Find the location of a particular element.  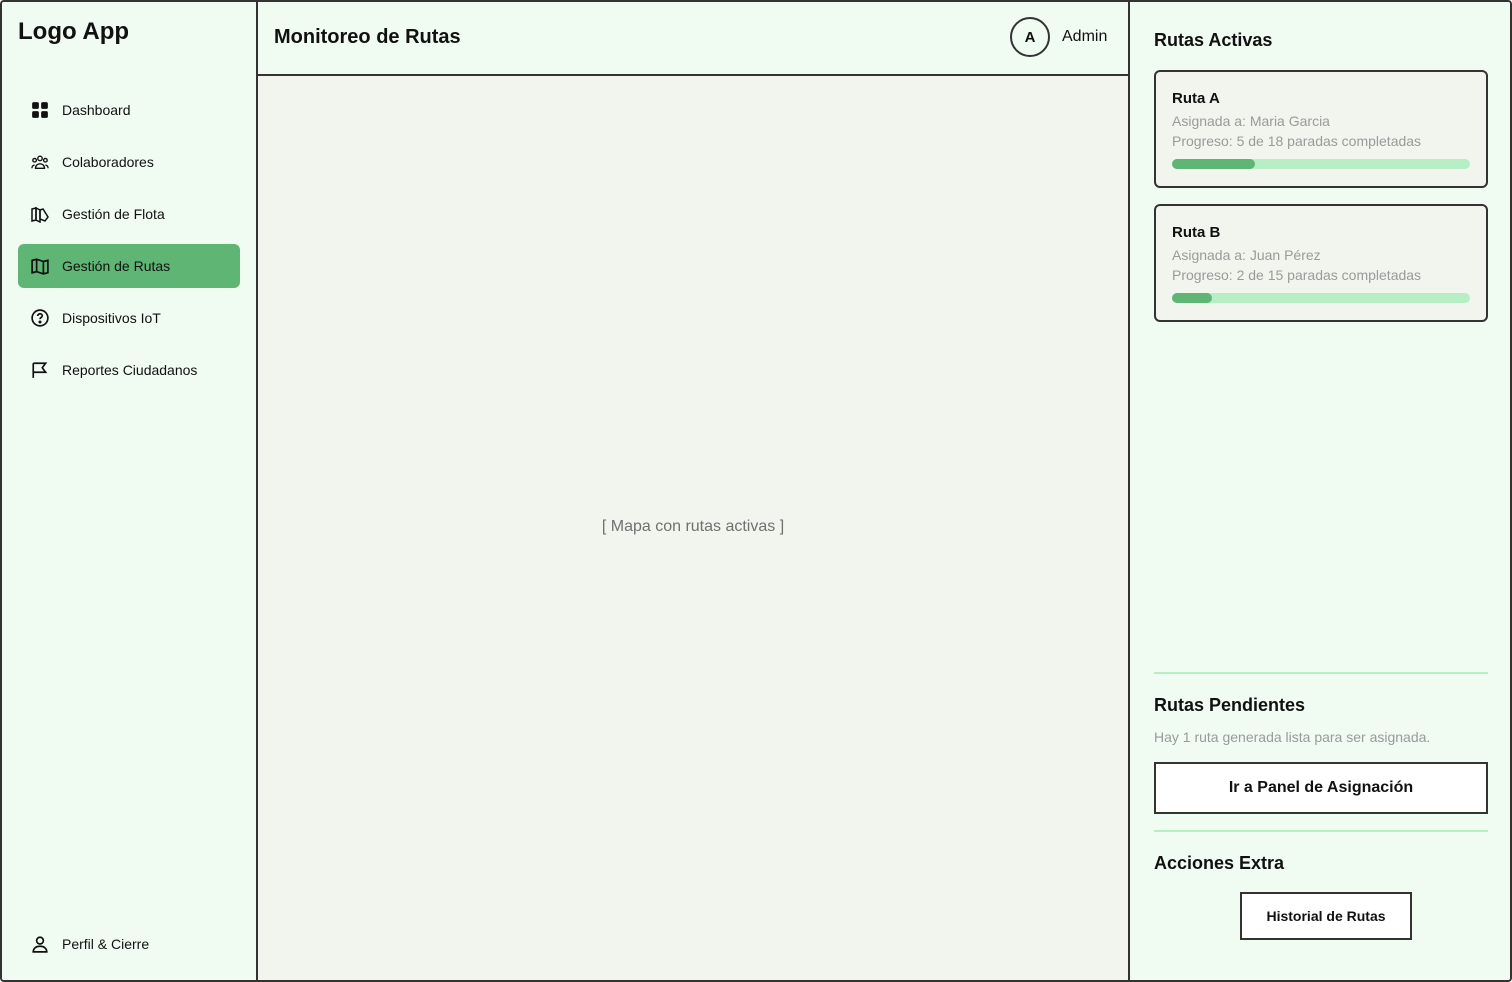

question-circle-icon is located at coordinates (40, 318).